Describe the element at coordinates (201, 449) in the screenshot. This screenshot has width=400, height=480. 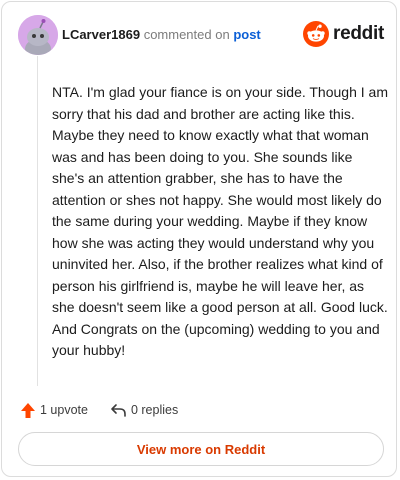
I see `view-more-button: View more on Reddit` at that location.